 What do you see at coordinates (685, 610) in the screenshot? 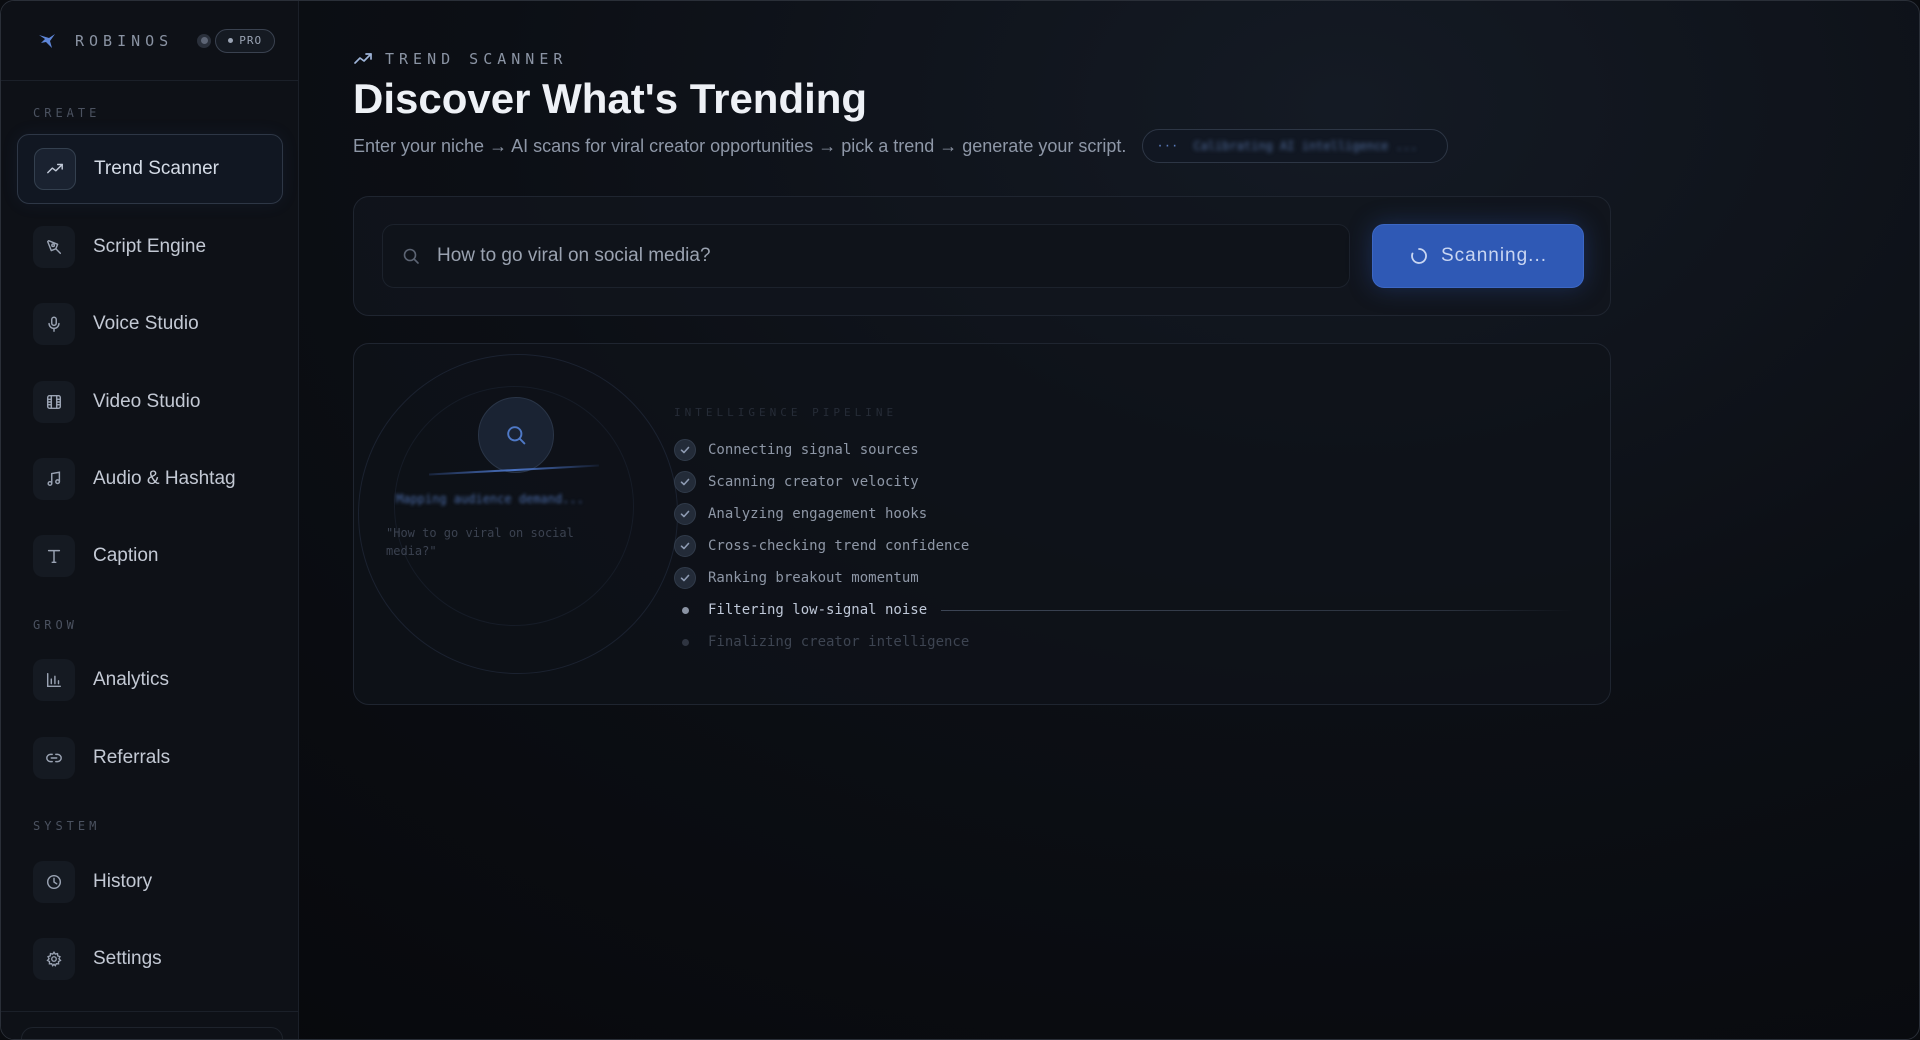
I see `active-dot-icon` at bounding box center [685, 610].